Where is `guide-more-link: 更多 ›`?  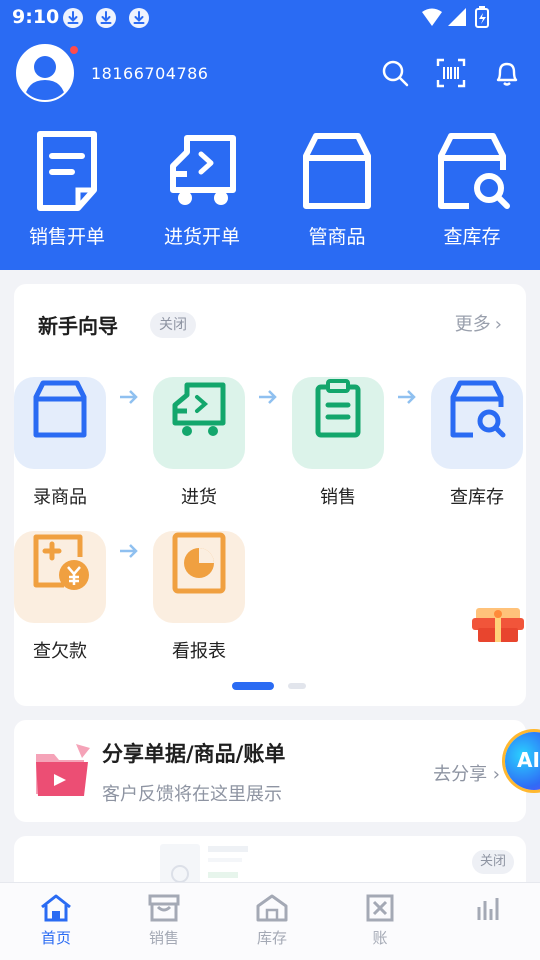 guide-more-link: 更多 › is located at coordinates (478, 323).